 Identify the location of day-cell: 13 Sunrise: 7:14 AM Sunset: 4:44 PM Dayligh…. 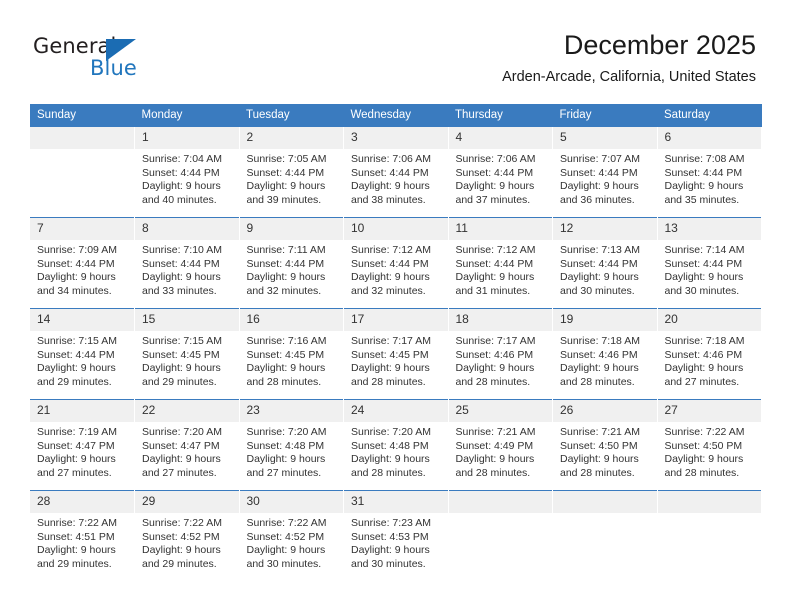
(709, 263).